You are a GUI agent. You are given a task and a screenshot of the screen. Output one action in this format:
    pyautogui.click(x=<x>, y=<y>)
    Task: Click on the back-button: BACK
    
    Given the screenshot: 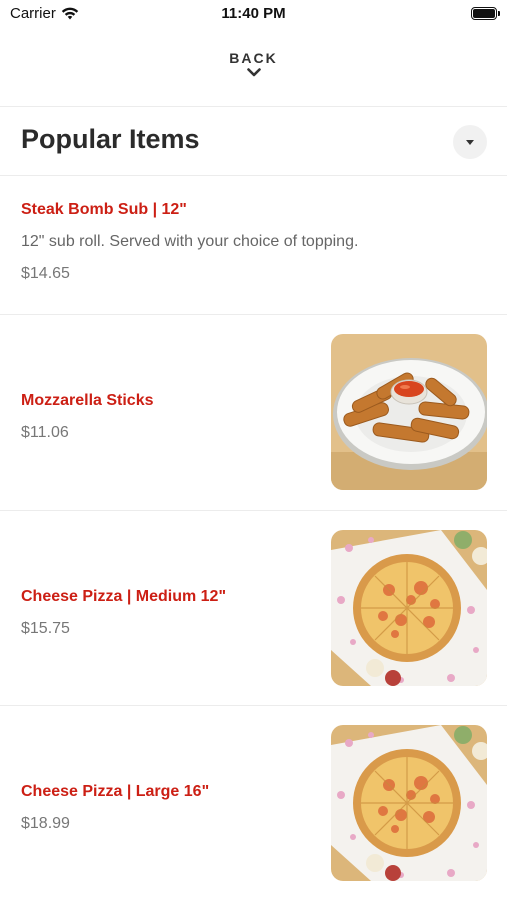 What is the action you would take?
    pyautogui.click(x=253, y=63)
    